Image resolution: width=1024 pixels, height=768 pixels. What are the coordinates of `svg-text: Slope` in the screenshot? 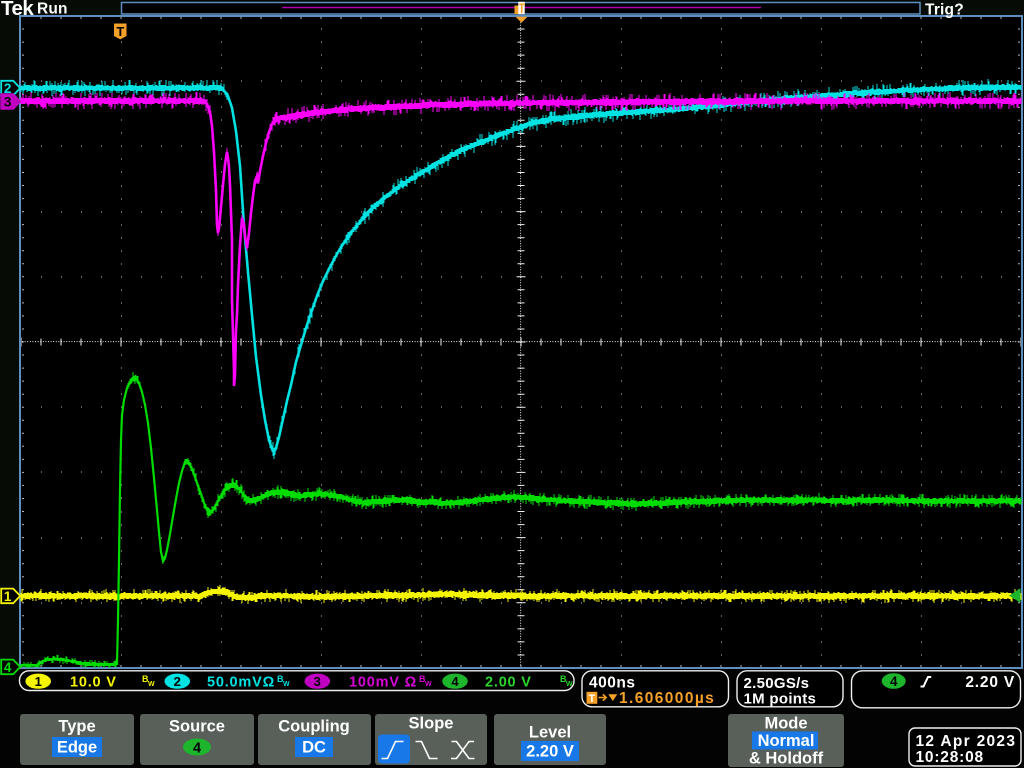 It's located at (431, 724).